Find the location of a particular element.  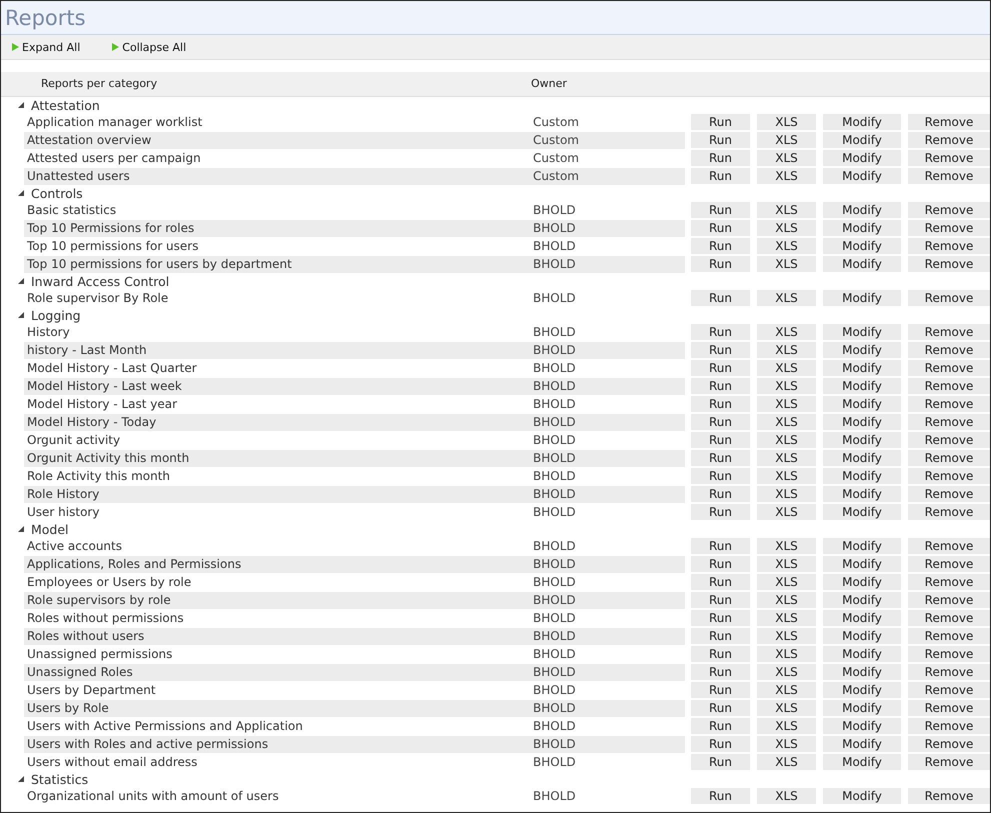

toolbar-link: Collapse All is located at coordinates (149, 47).